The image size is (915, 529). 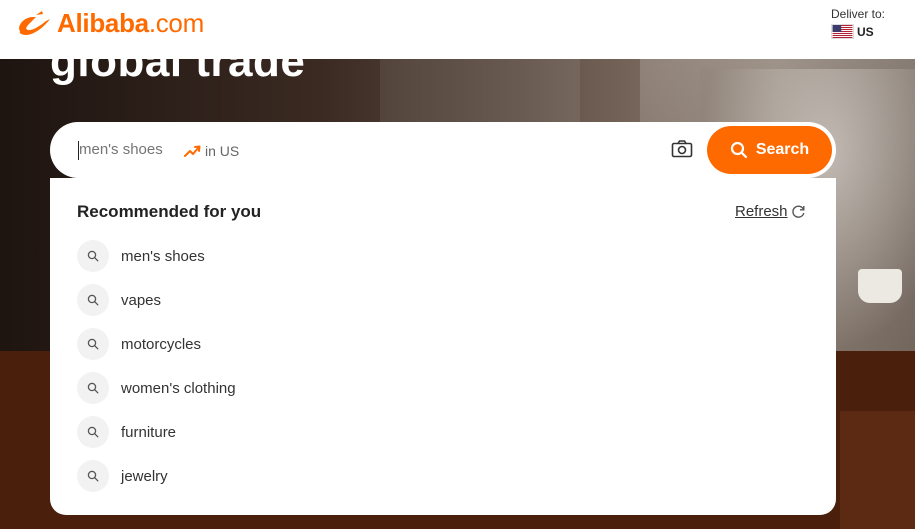 What do you see at coordinates (149, 432) in the screenshot?
I see `suggestion-label: furniture` at bounding box center [149, 432].